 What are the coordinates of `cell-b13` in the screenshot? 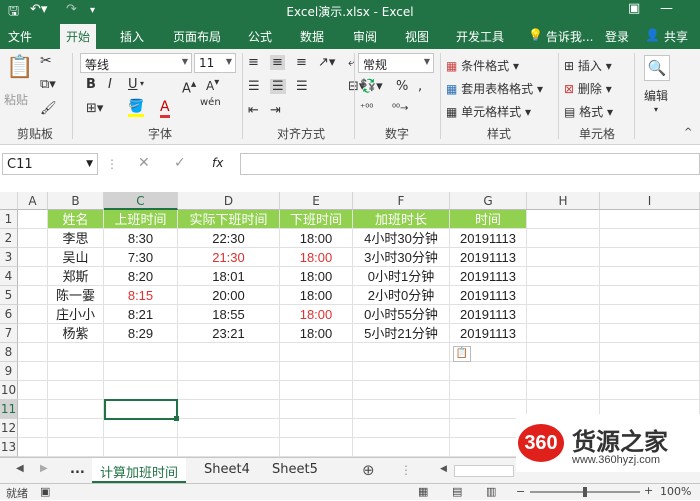 It's located at (76, 447).